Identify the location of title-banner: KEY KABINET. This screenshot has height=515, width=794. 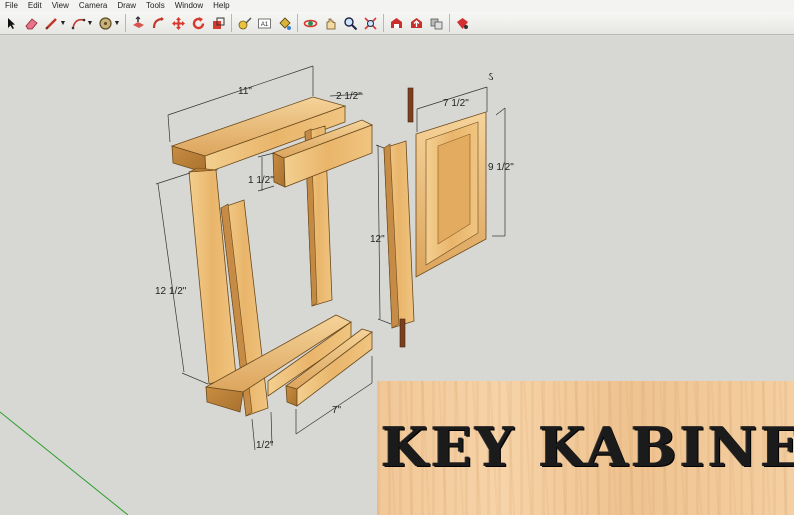
(585, 448).